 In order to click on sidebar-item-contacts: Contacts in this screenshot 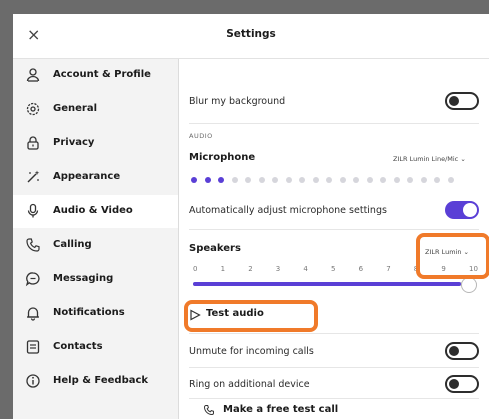, I will do `click(95, 347)`.